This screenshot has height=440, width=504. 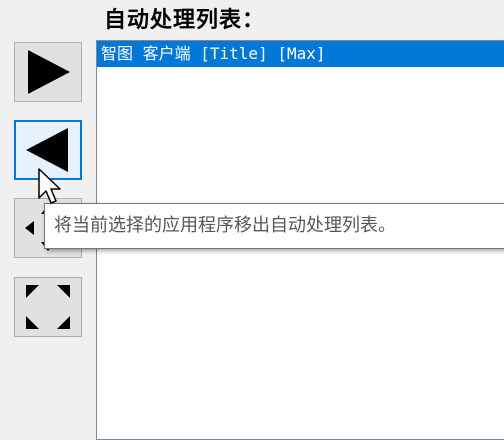 I want to click on expand-arrows-icon, so click(x=48, y=307).